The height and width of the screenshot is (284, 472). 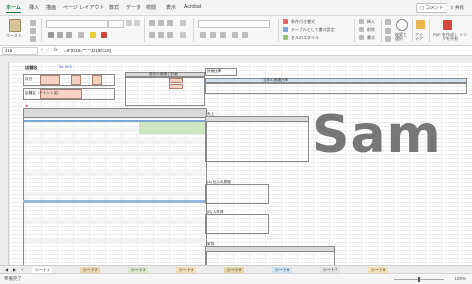 What do you see at coordinates (20, 51) in the screenshot?
I see `name-box: J18` at bounding box center [20, 51].